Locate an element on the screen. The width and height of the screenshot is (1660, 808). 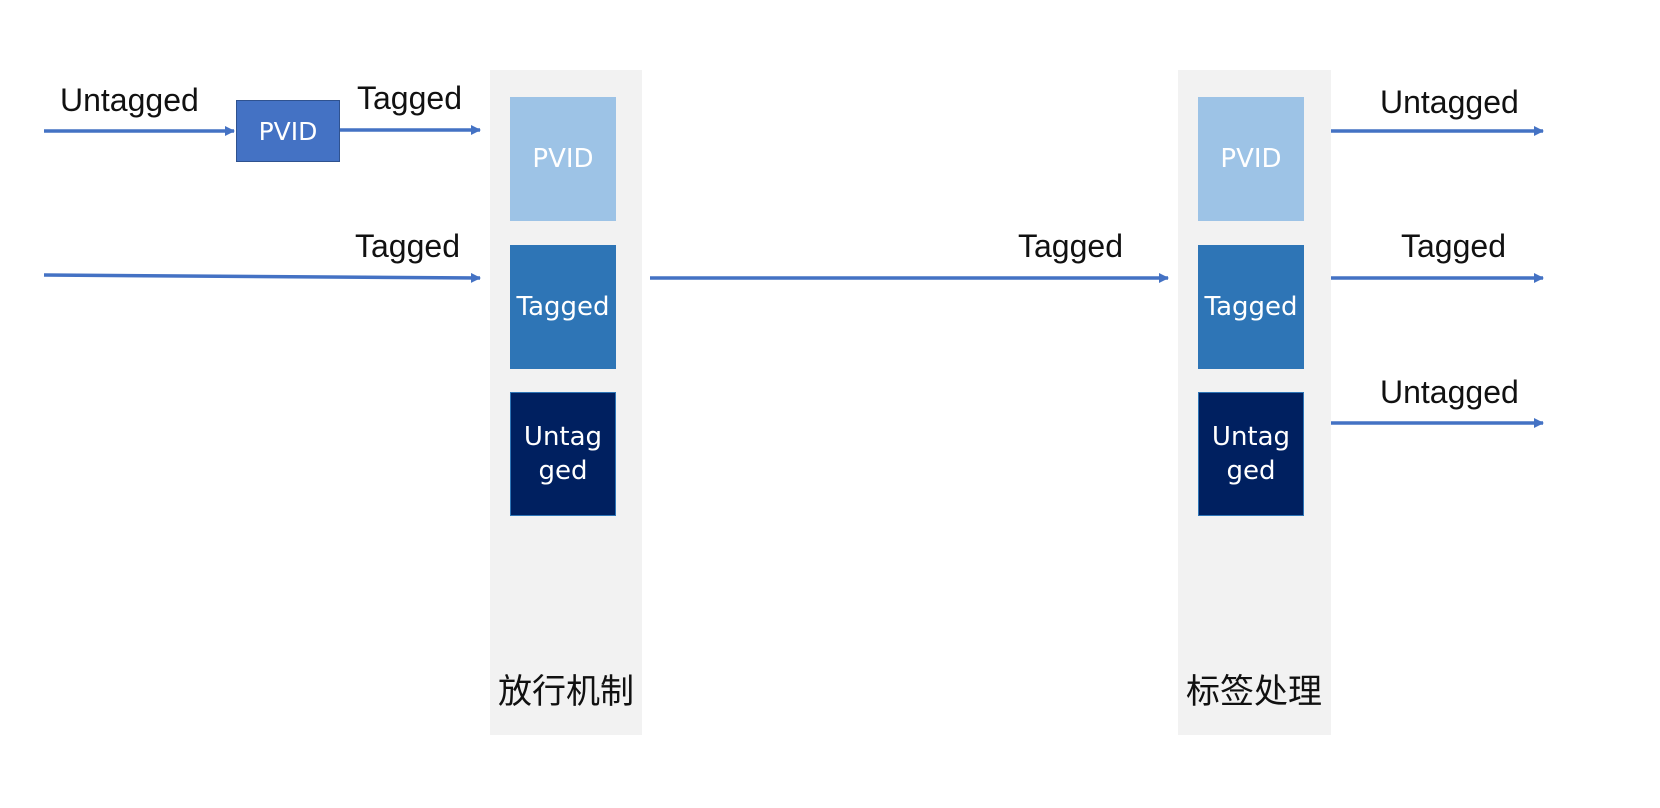
ingress-pvid-box: PVID is located at coordinates (288, 131).